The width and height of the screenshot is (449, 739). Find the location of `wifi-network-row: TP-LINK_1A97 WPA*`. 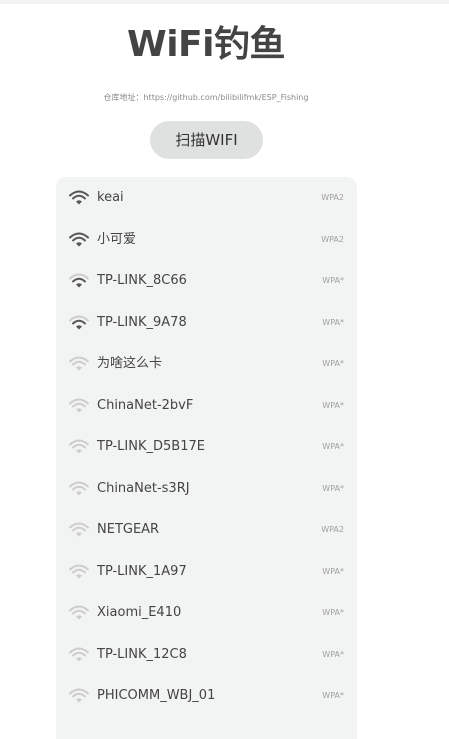

wifi-network-row: TP-LINK_1A97 WPA* is located at coordinates (206, 572).